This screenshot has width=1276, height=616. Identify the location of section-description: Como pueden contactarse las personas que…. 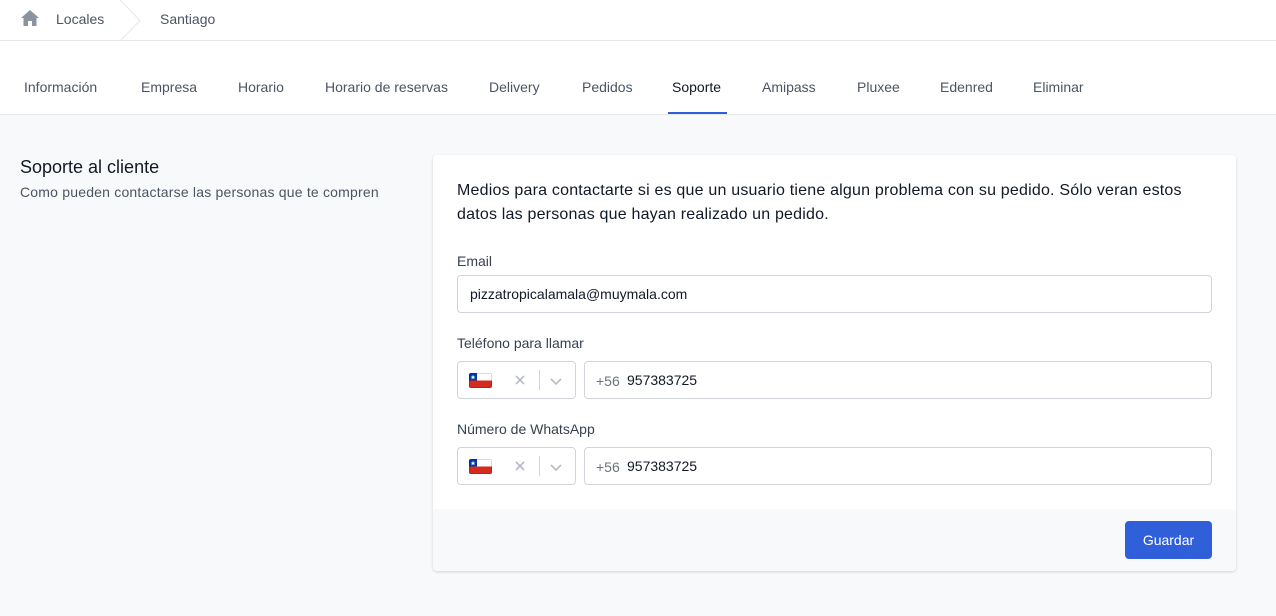
(199, 192).